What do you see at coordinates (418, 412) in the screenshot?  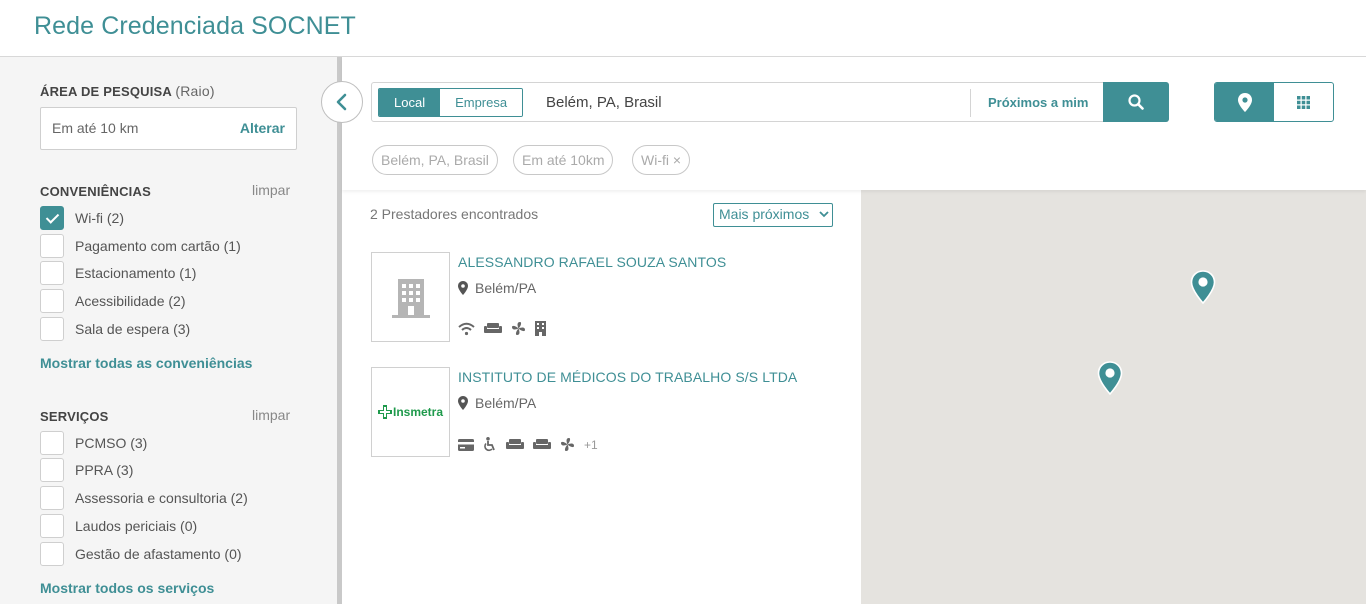 I see `insmetra-logo-text: Insmetra` at bounding box center [418, 412].